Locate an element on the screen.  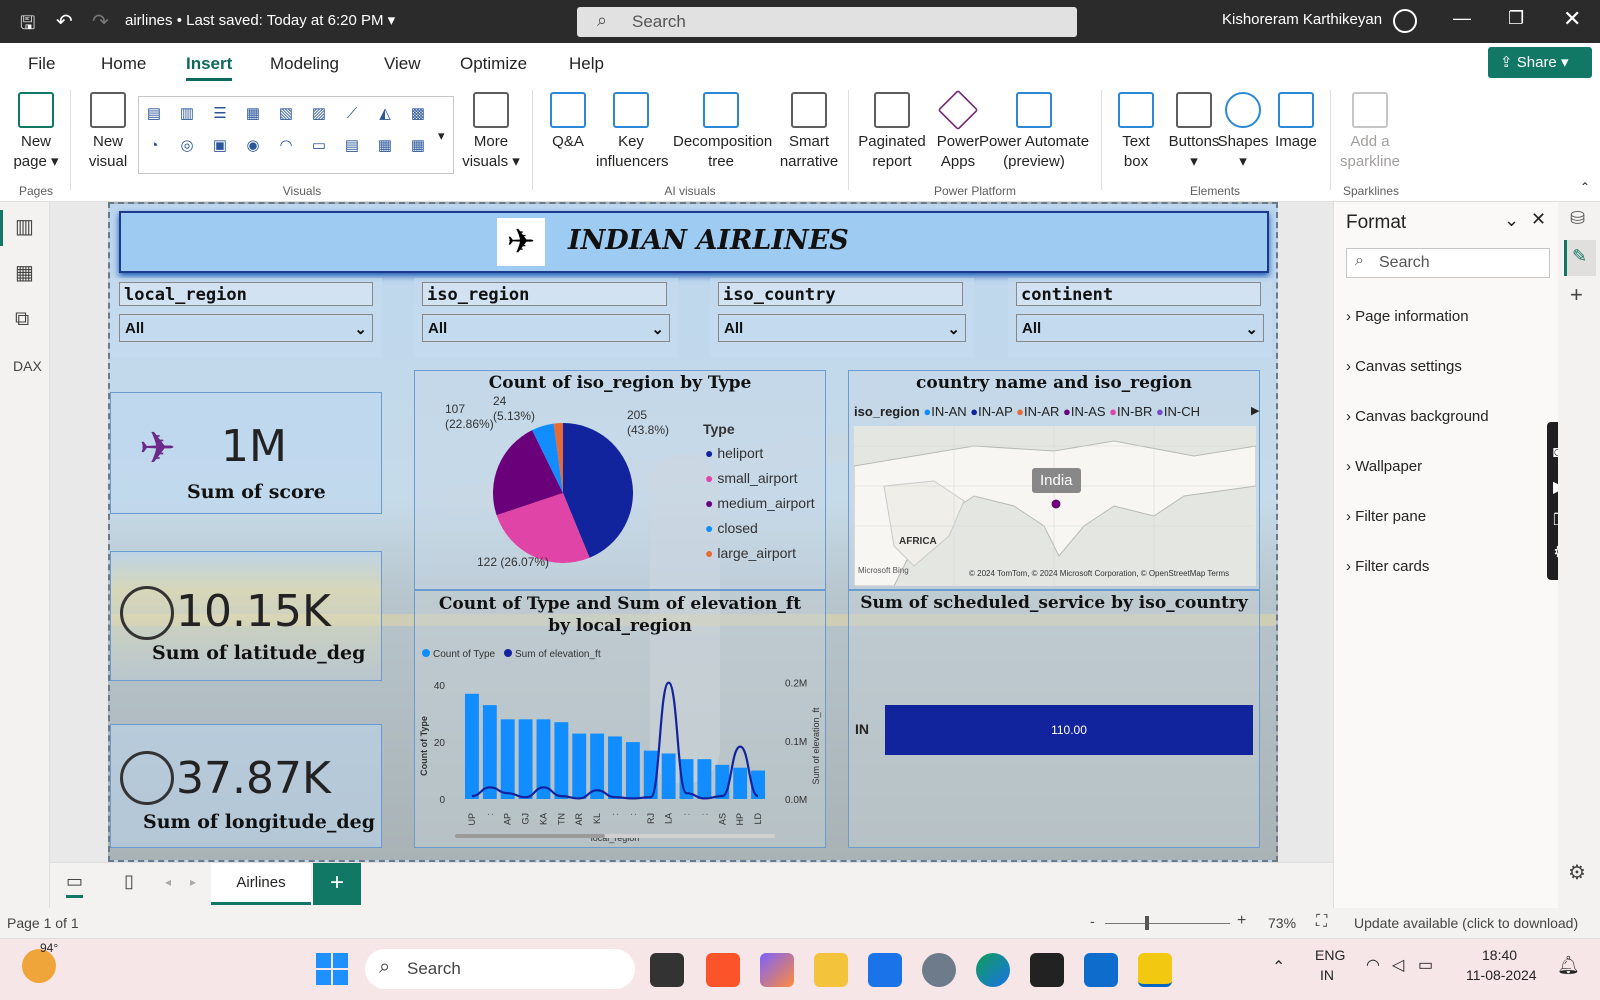
ribbon-chart-icon: ▩ is located at coordinates (418, 114).